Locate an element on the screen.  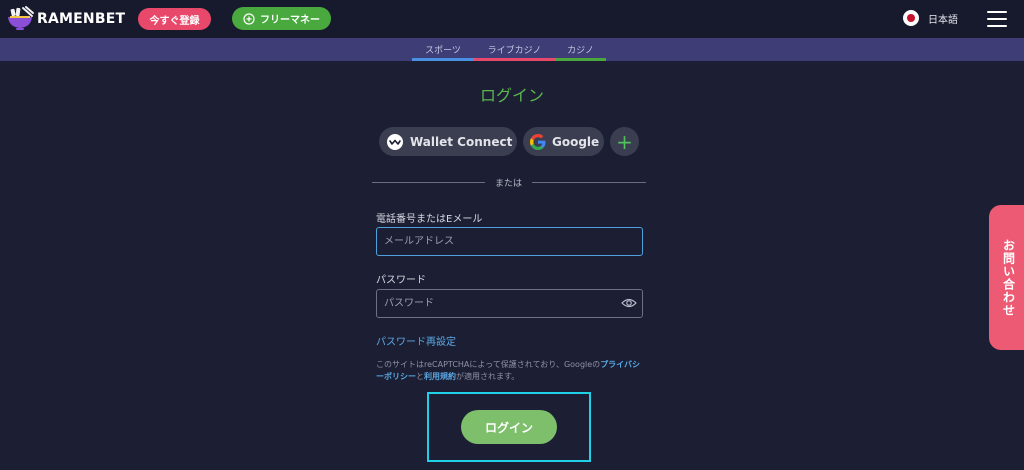
wallet-connect-icon is located at coordinates (395, 141).